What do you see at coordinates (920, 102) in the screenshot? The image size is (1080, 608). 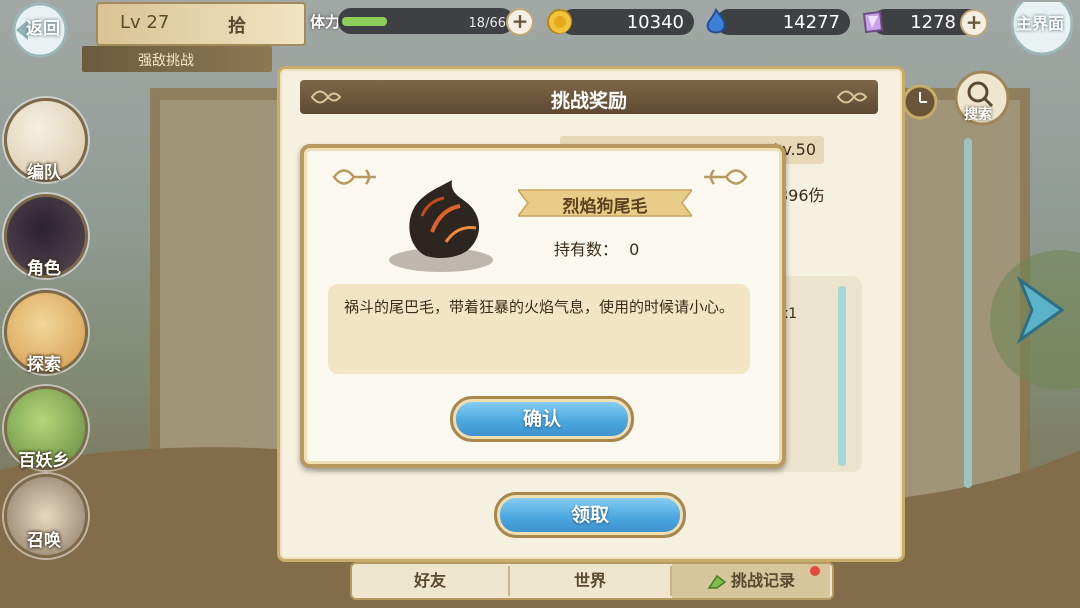 I see `clock-icon` at bounding box center [920, 102].